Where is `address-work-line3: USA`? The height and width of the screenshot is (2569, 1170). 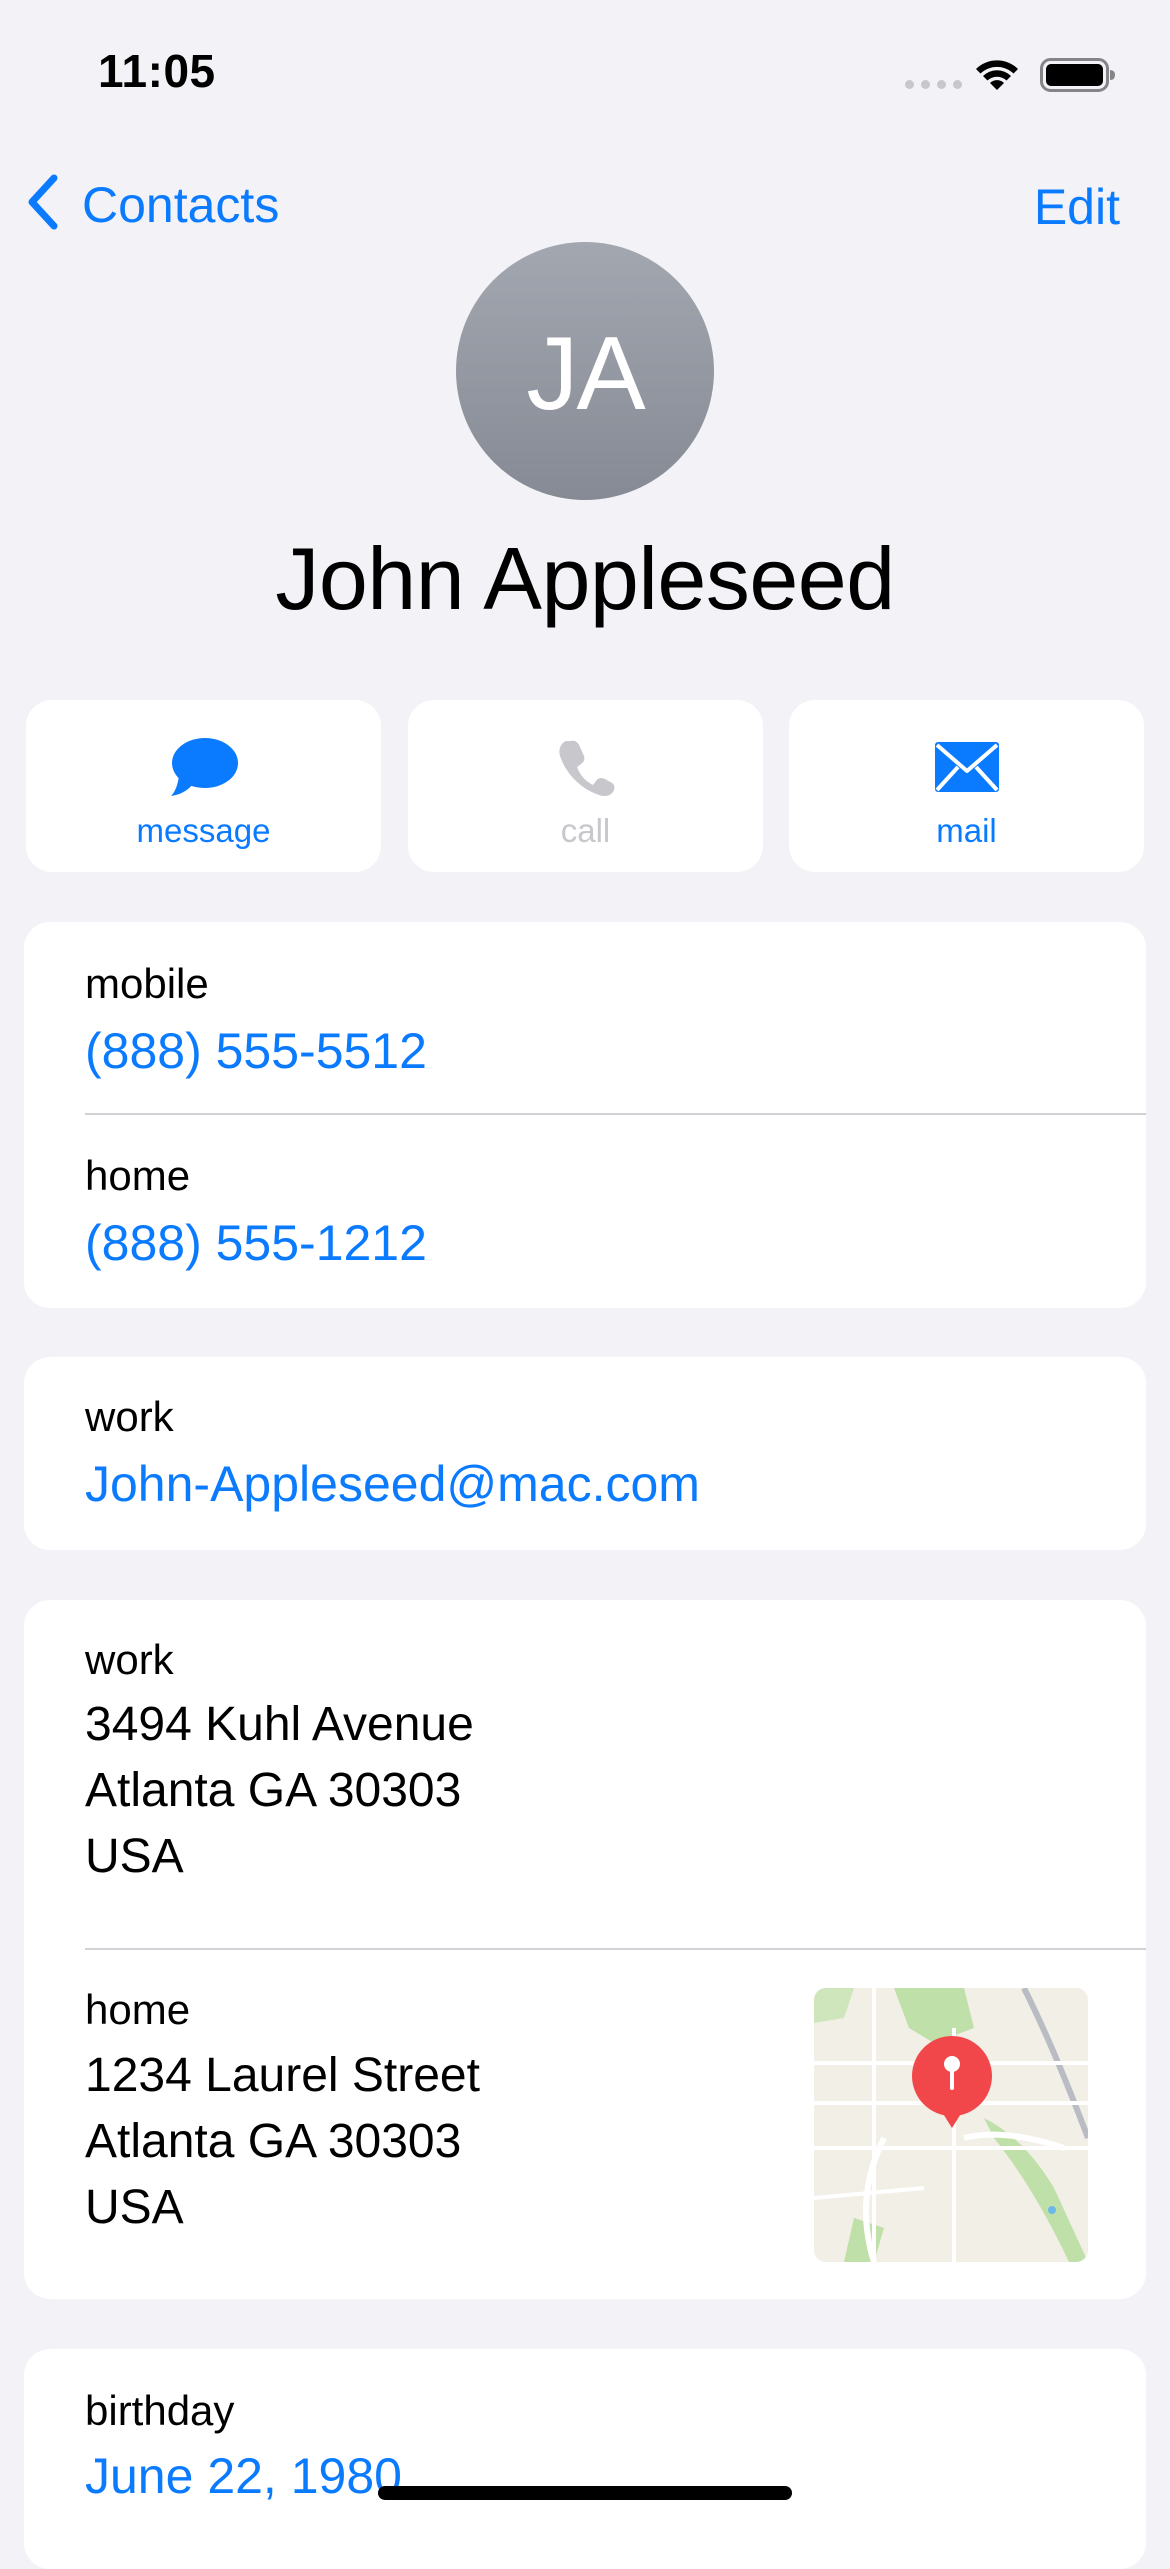
address-work-line3: USA is located at coordinates (134, 1857).